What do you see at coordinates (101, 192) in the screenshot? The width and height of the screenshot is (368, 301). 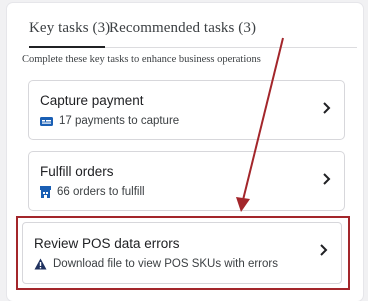 I see `task-detail-text: 66 orders to fulfill` at bounding box center [101, 192].